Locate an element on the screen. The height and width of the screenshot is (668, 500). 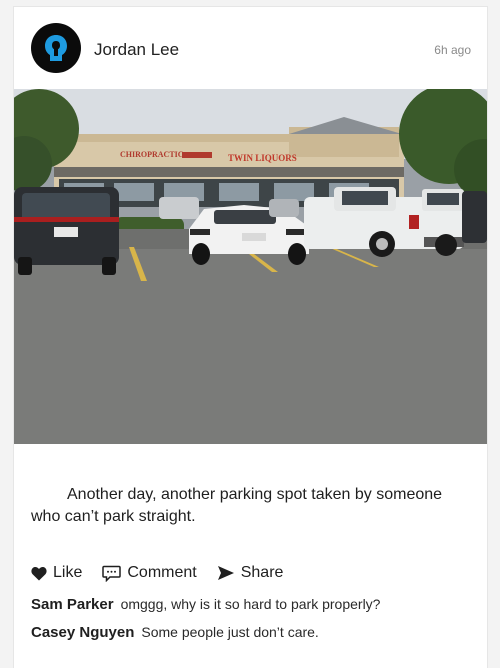
post-author: Jordan Lee is located at coordinates (136, 50).